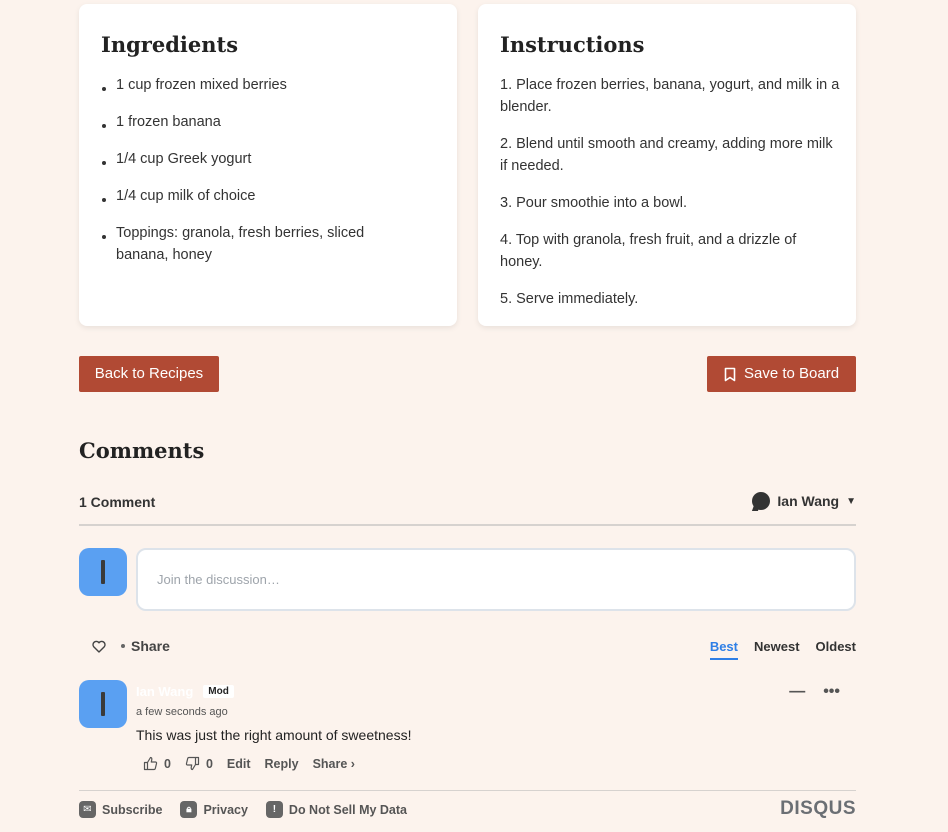  Describe the element at coordinates (150, 763) in the screenshot. I see `thumbs-up-icon` at that location.